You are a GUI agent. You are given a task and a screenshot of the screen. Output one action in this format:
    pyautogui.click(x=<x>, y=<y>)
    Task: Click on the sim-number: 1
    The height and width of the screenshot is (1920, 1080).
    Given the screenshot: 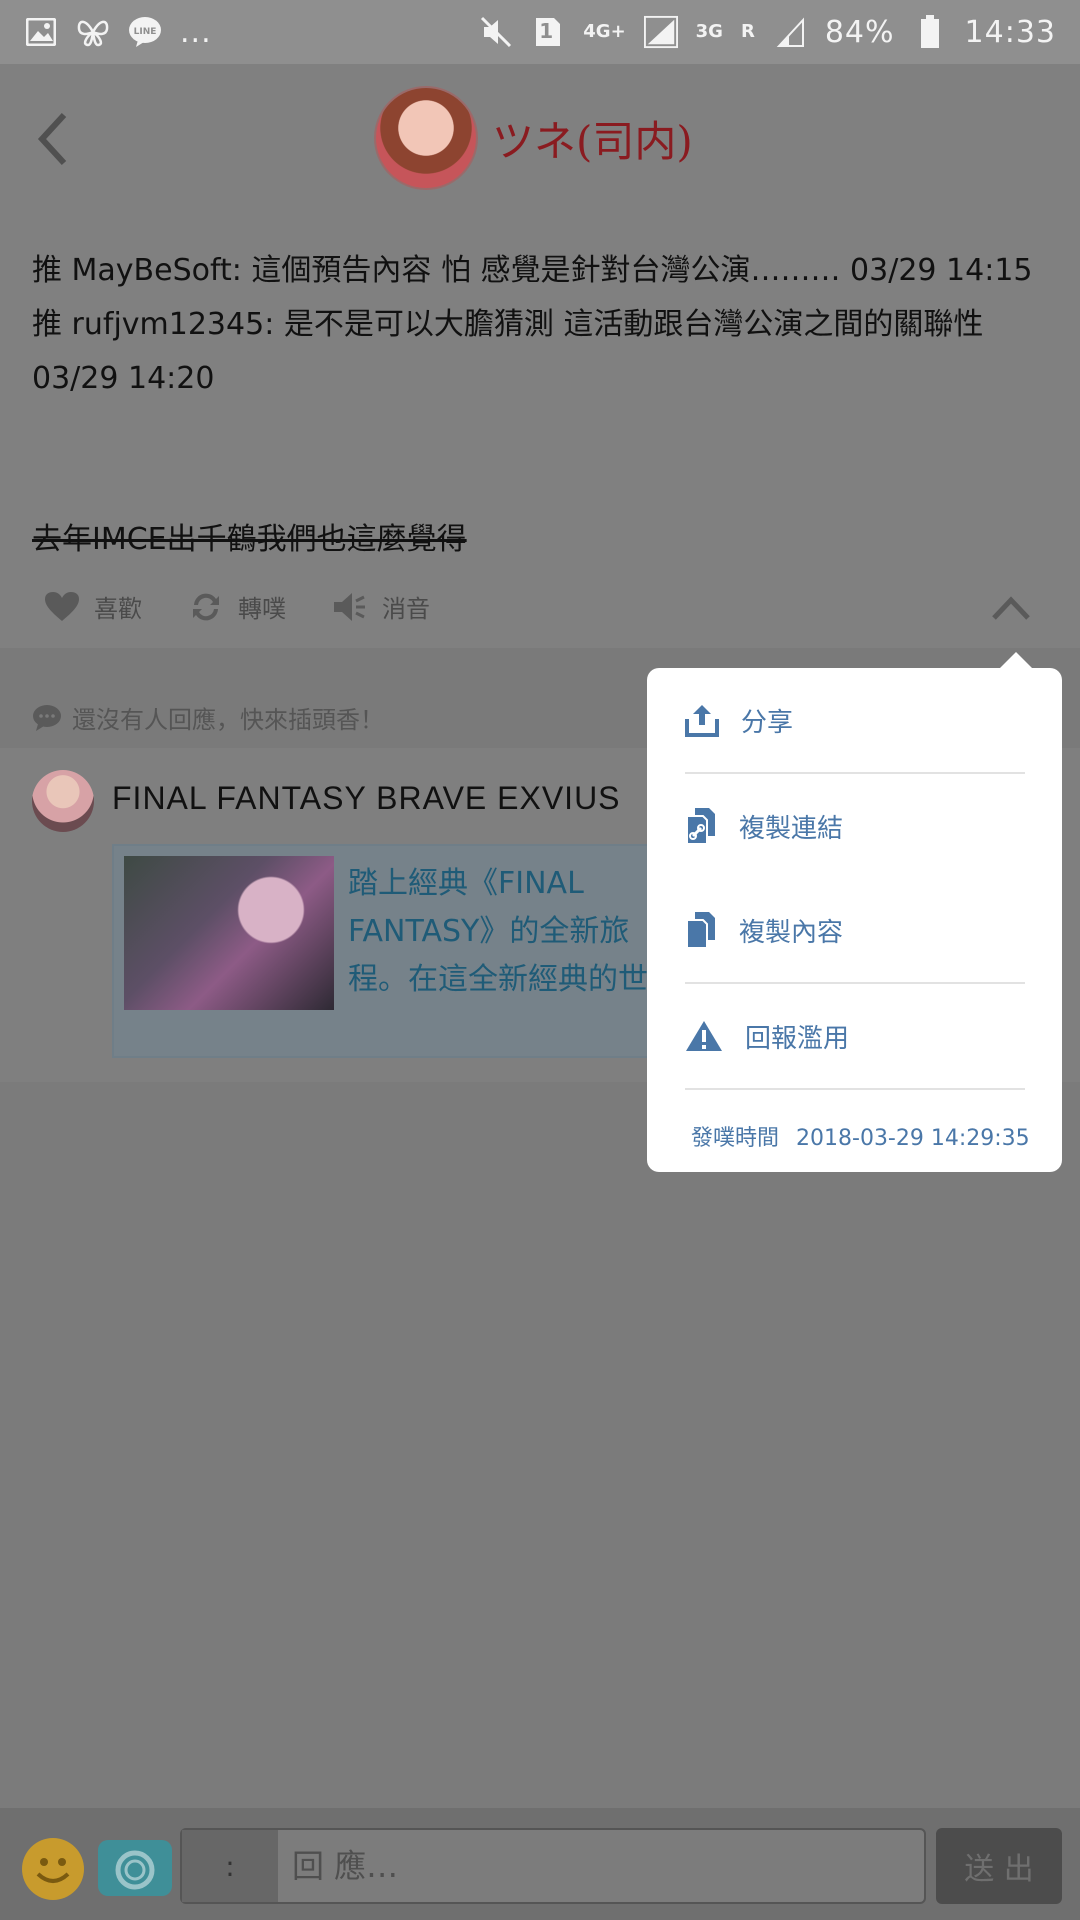 What is the action you would take?
    pyautogui.click(x=546, y=31)
    